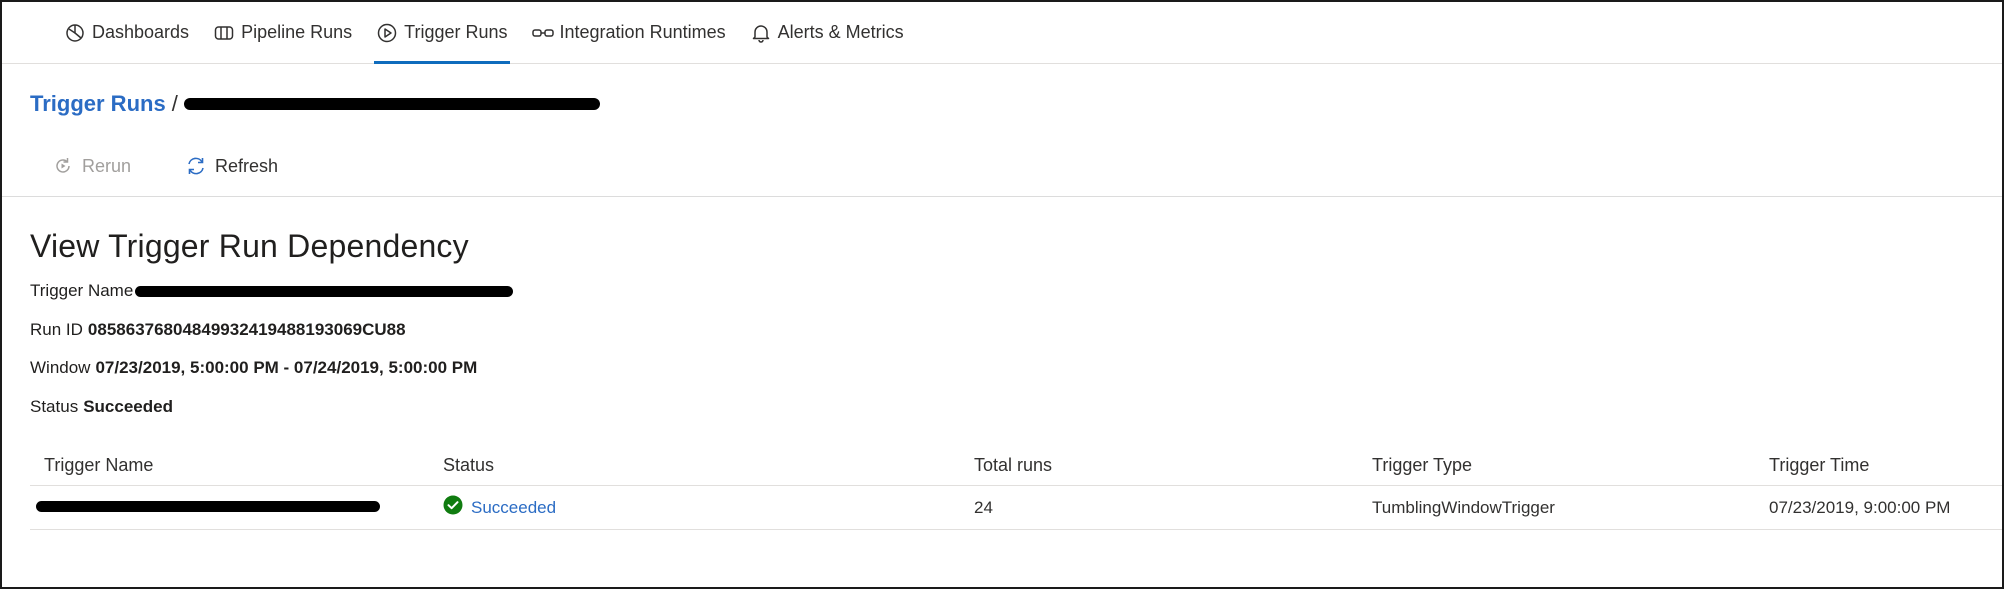 The image size is (2004, 589). What do you see at coordinates (453, 507) in the screenshot?
I see `success-check-icon` at bounding box center [453, 507].